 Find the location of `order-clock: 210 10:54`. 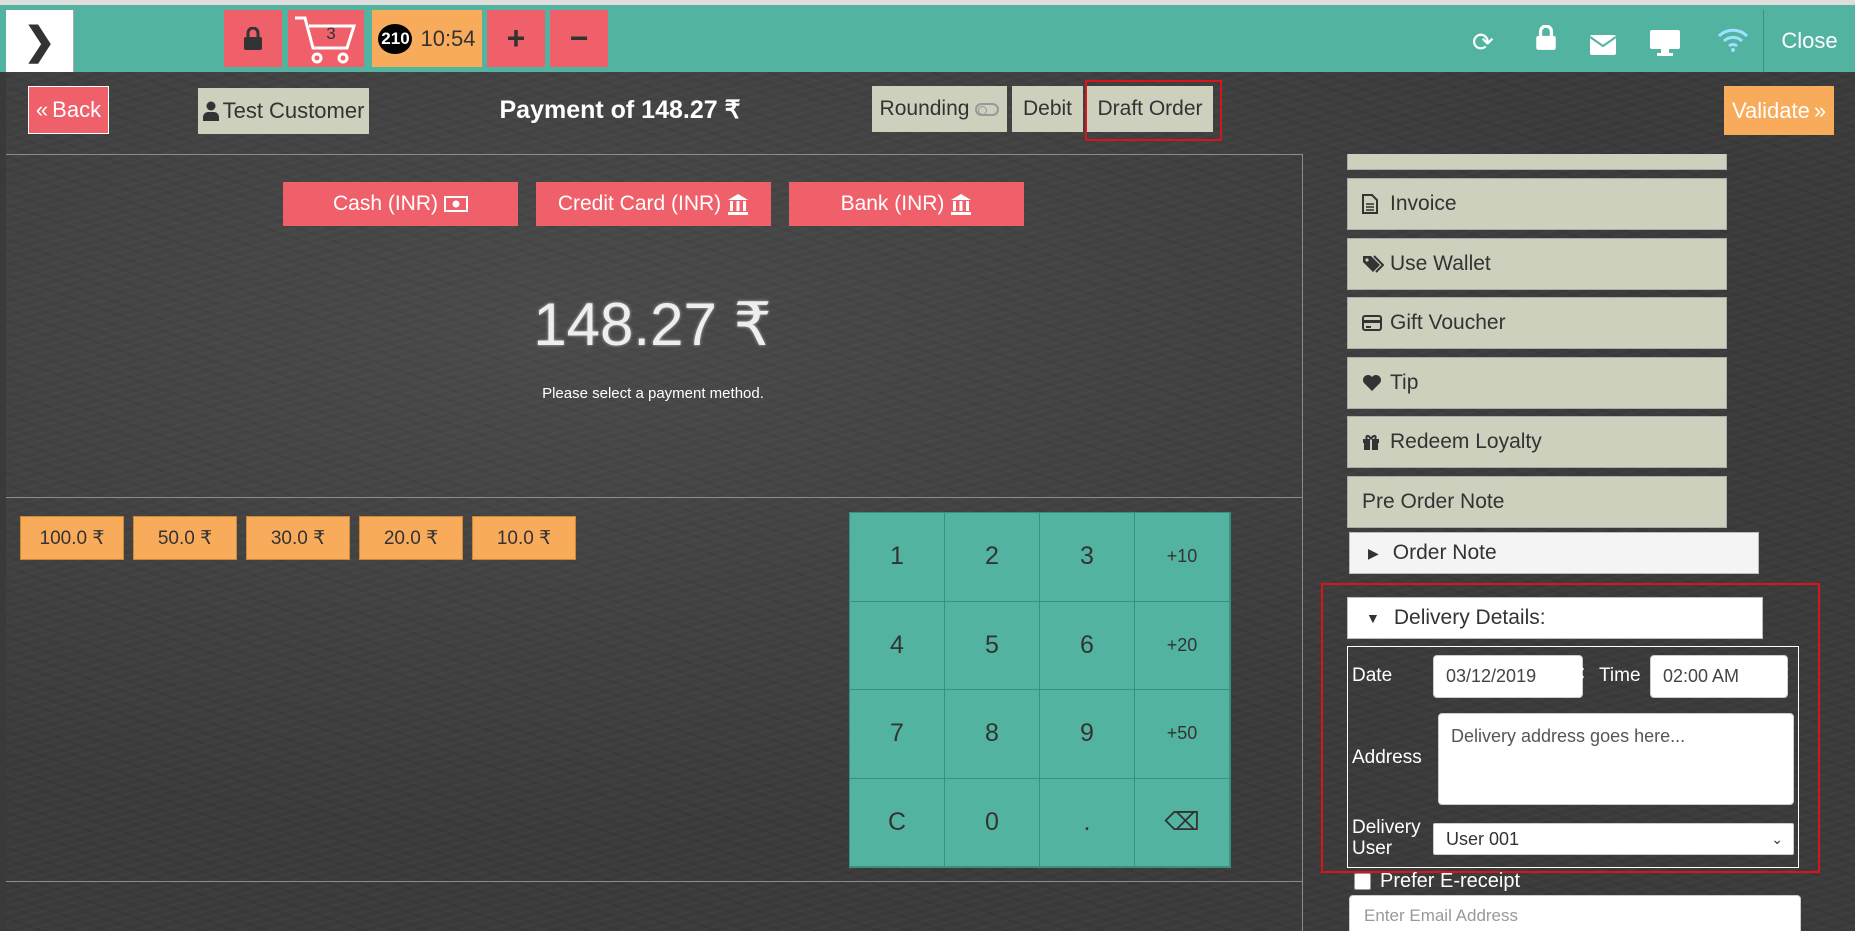

order-clock: 210 10:54 is located at coordinates (427, 38).